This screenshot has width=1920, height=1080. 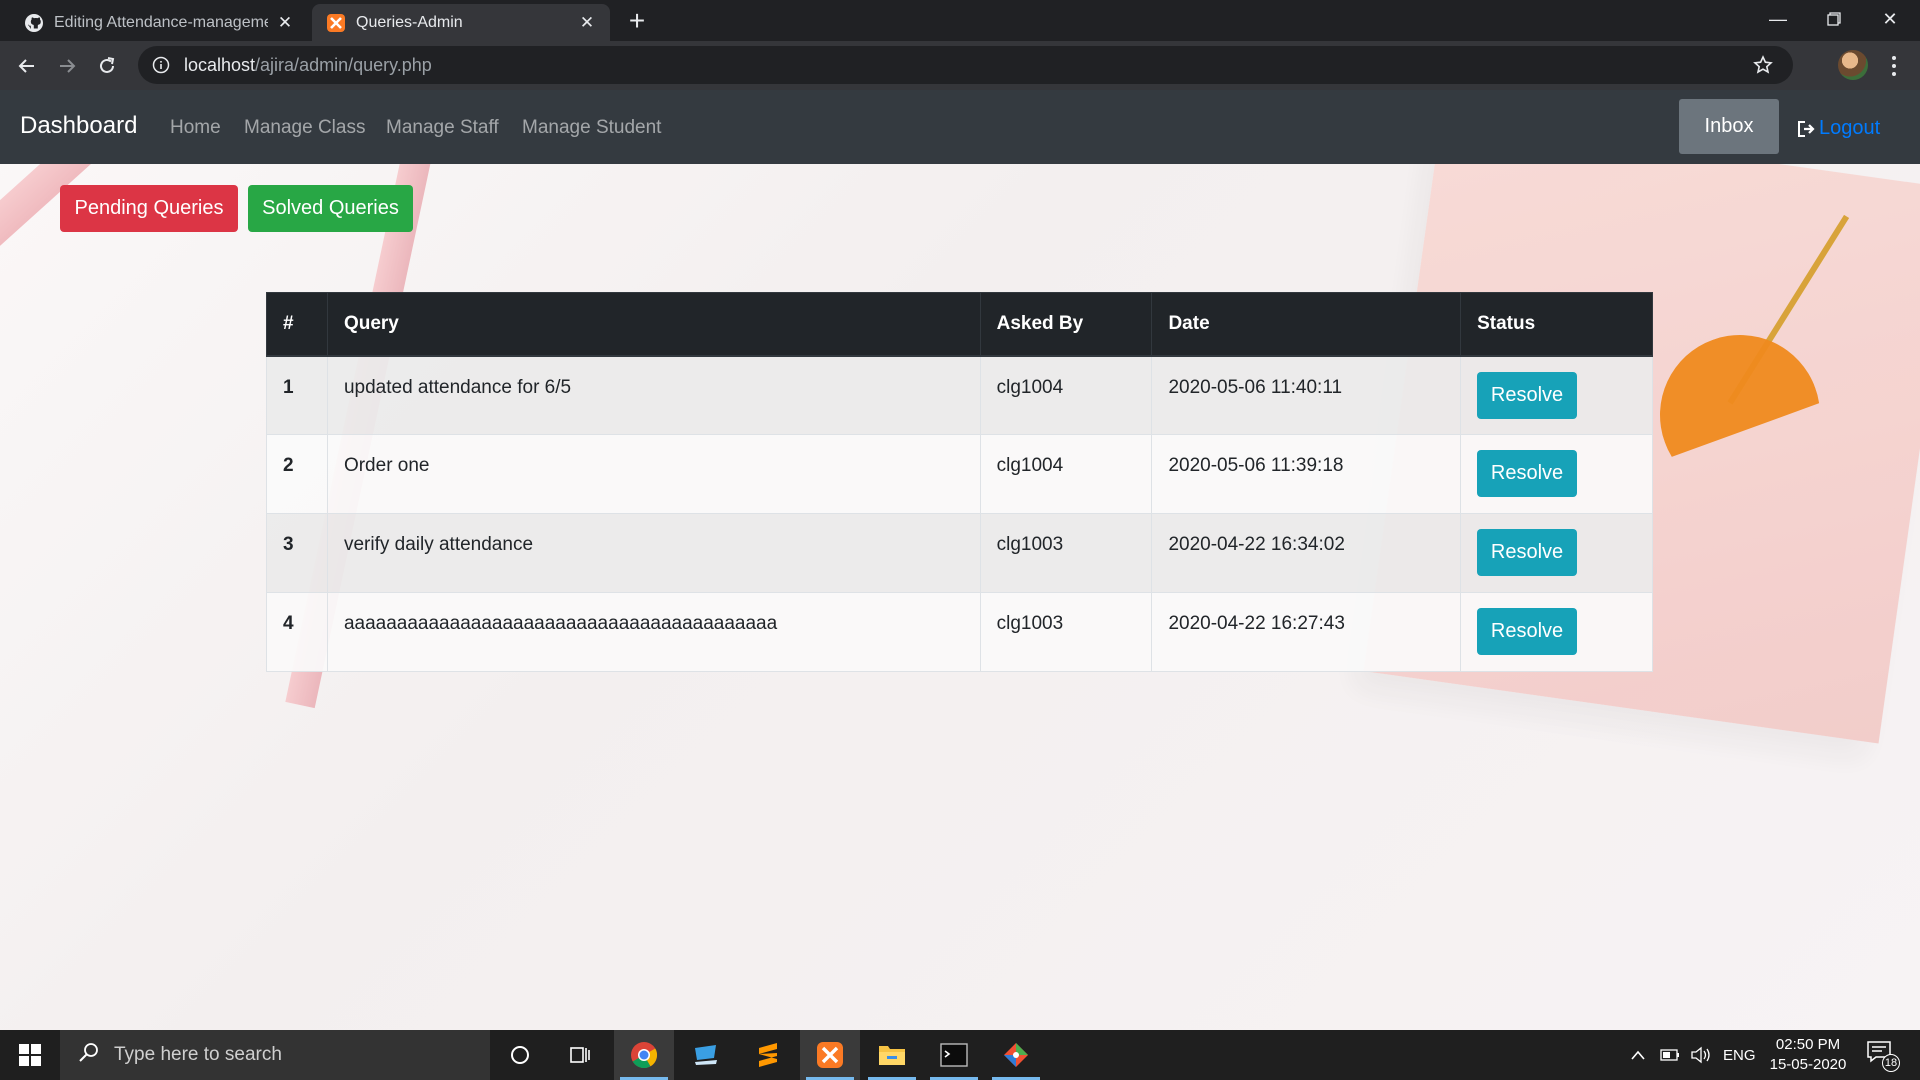 I want to click on row-number: 2, so click(x=297, y=474).